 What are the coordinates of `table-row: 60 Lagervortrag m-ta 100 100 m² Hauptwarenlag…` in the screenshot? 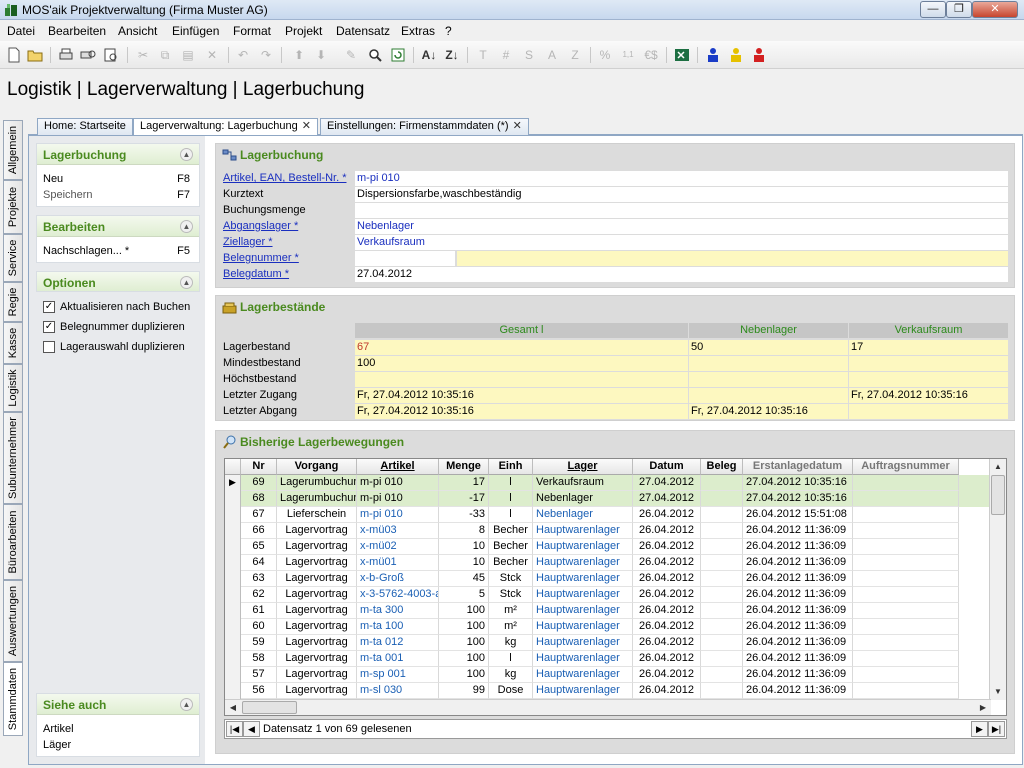 It's located at (608, 627).